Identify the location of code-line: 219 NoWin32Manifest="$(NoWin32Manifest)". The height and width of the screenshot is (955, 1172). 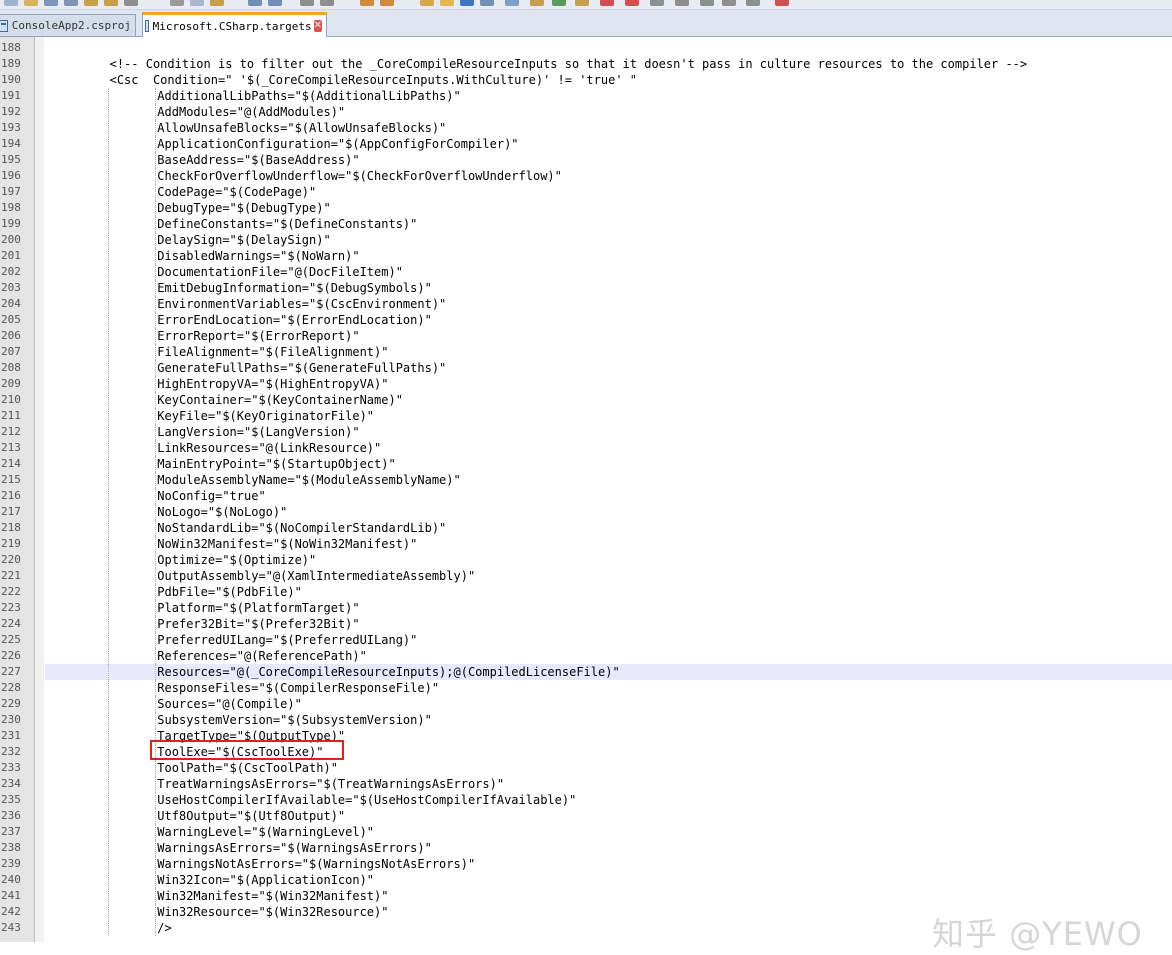
(586, 544).